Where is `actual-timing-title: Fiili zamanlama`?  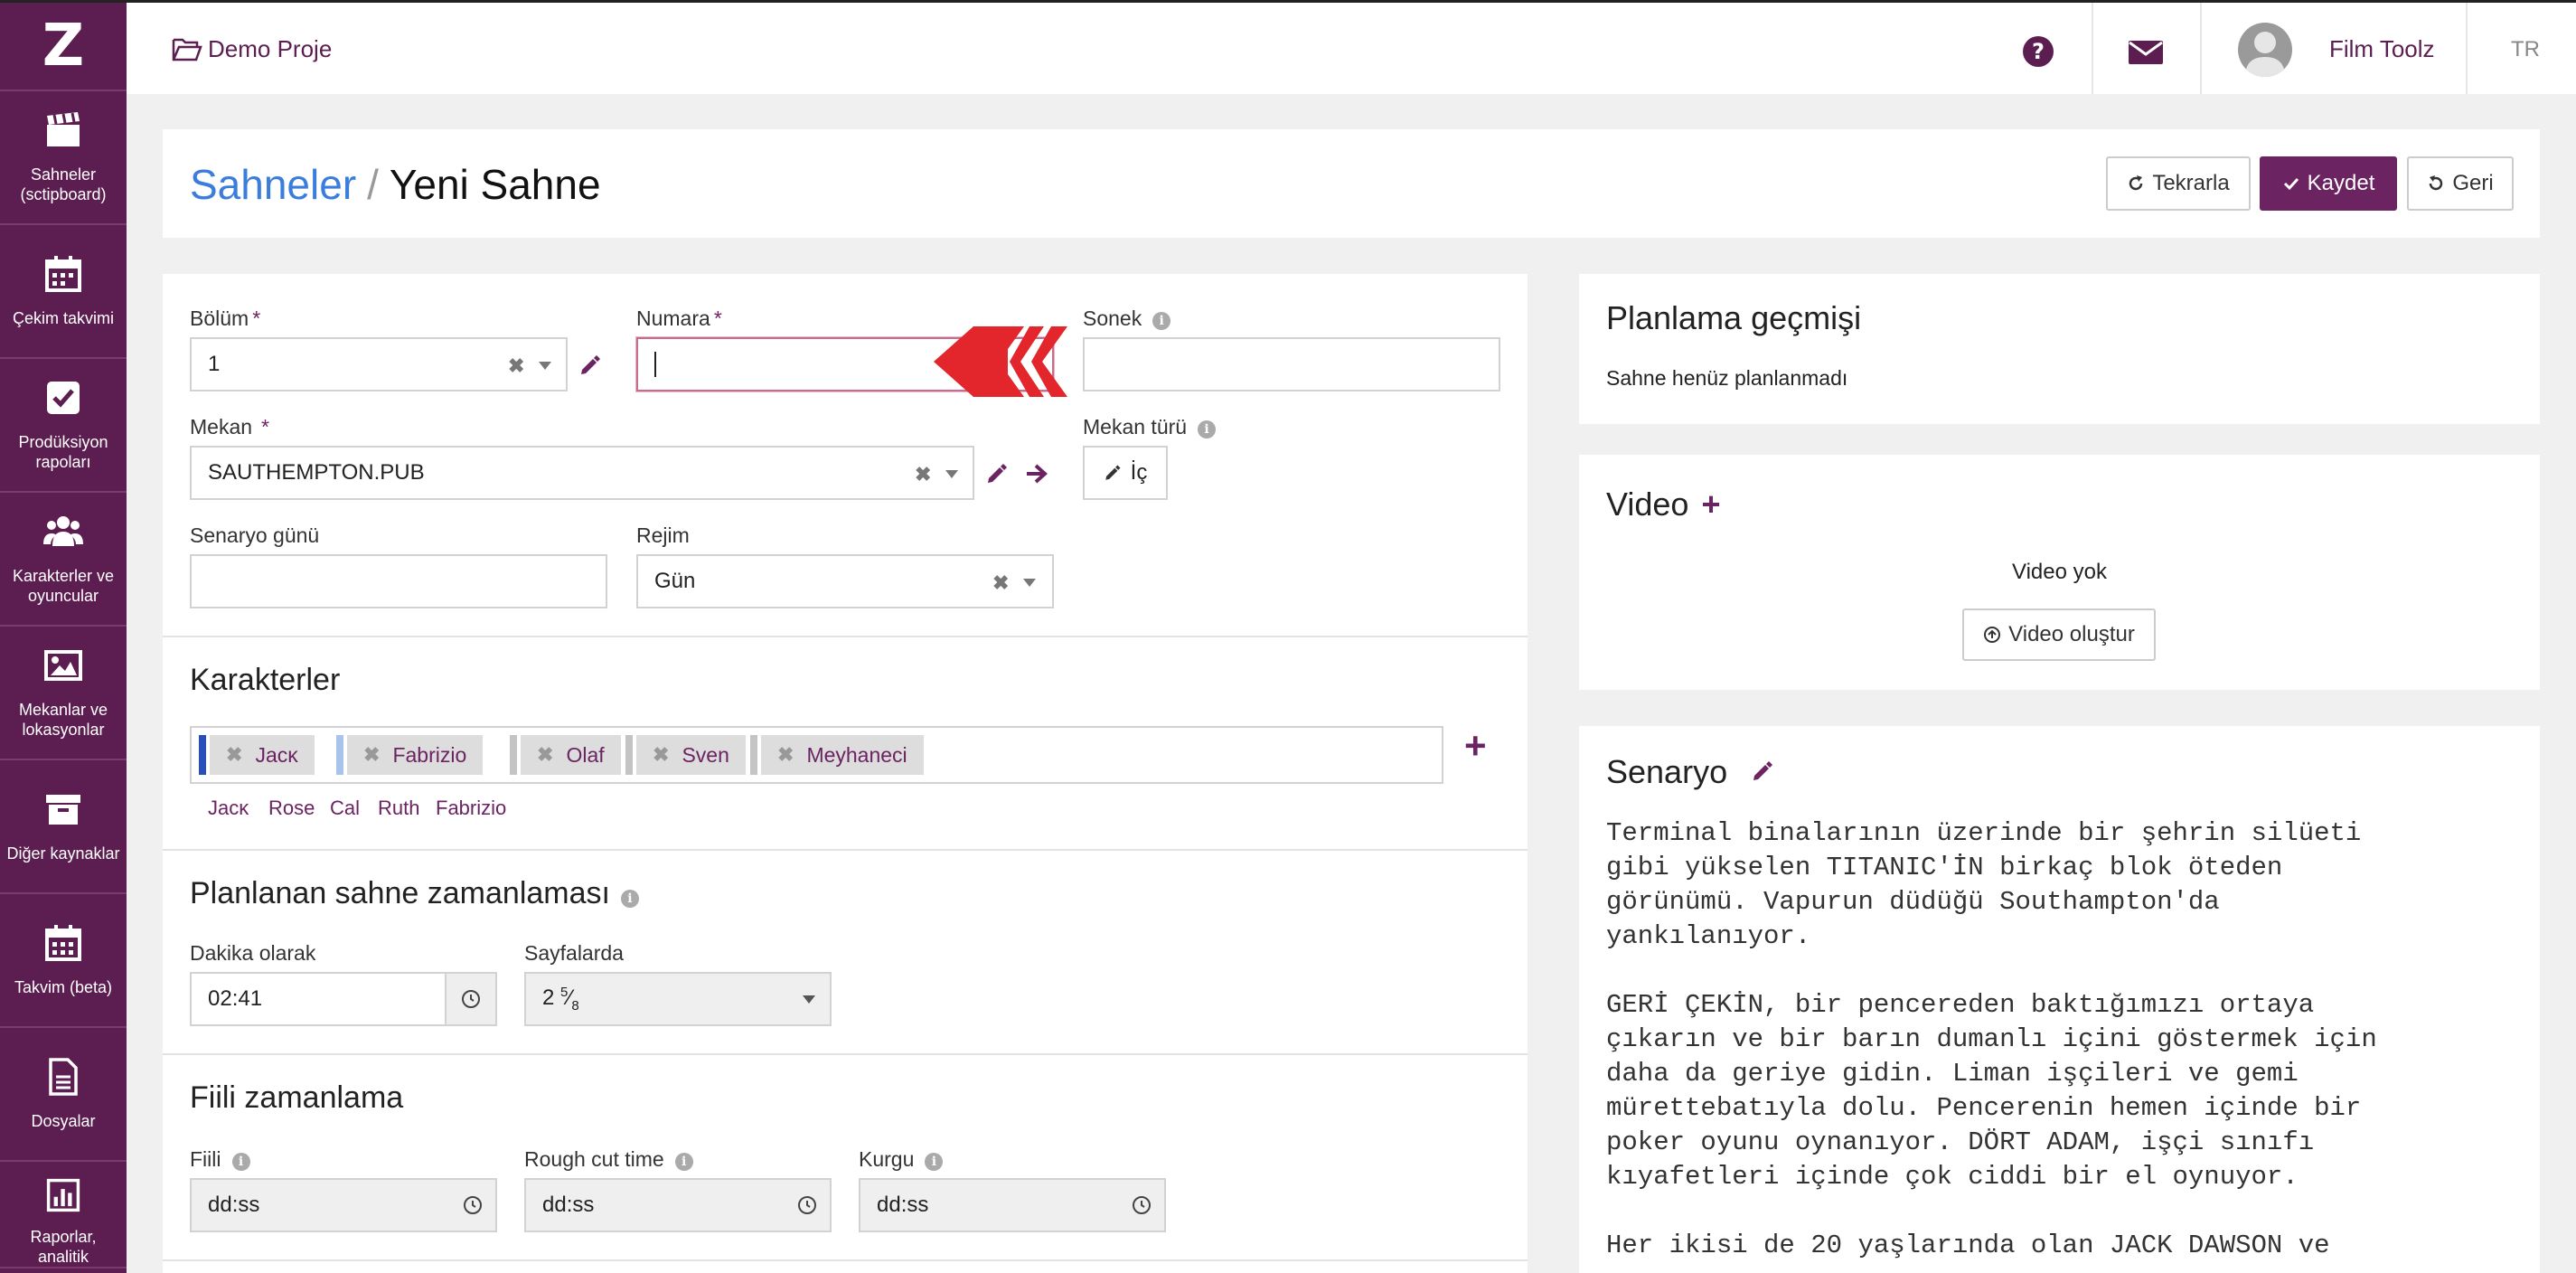 actual-timing-title: Fiili zamanlama is located at coordinates (297, 1097).